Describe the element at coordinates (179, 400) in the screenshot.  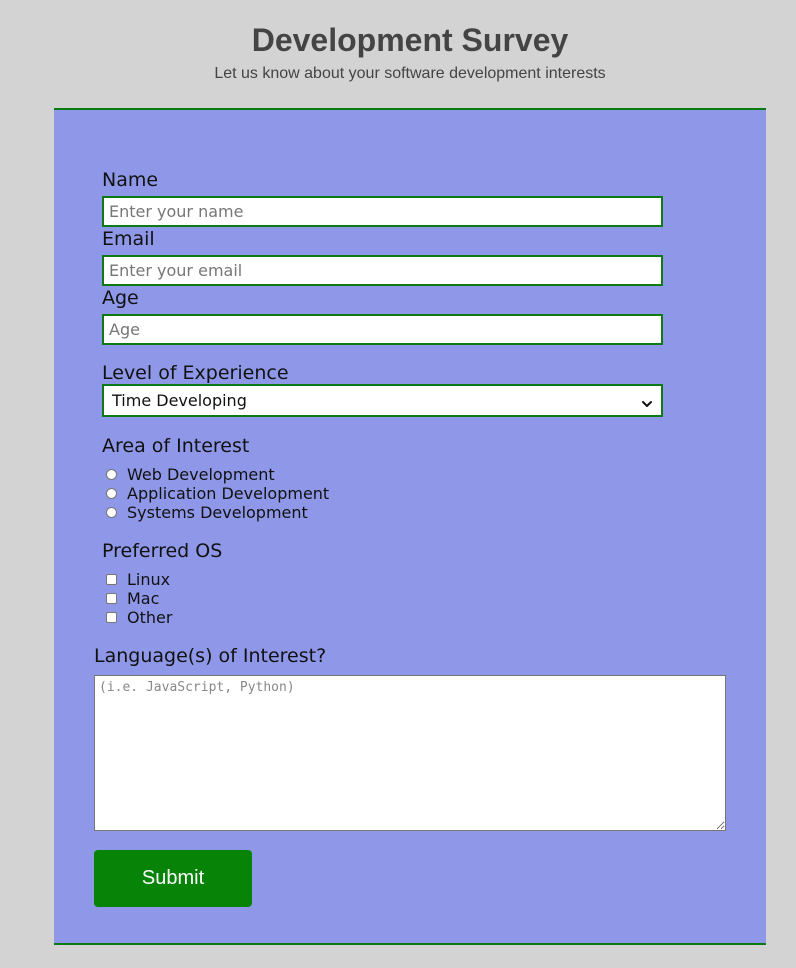
I see `experience-selected-value: Time Developing` at that location.